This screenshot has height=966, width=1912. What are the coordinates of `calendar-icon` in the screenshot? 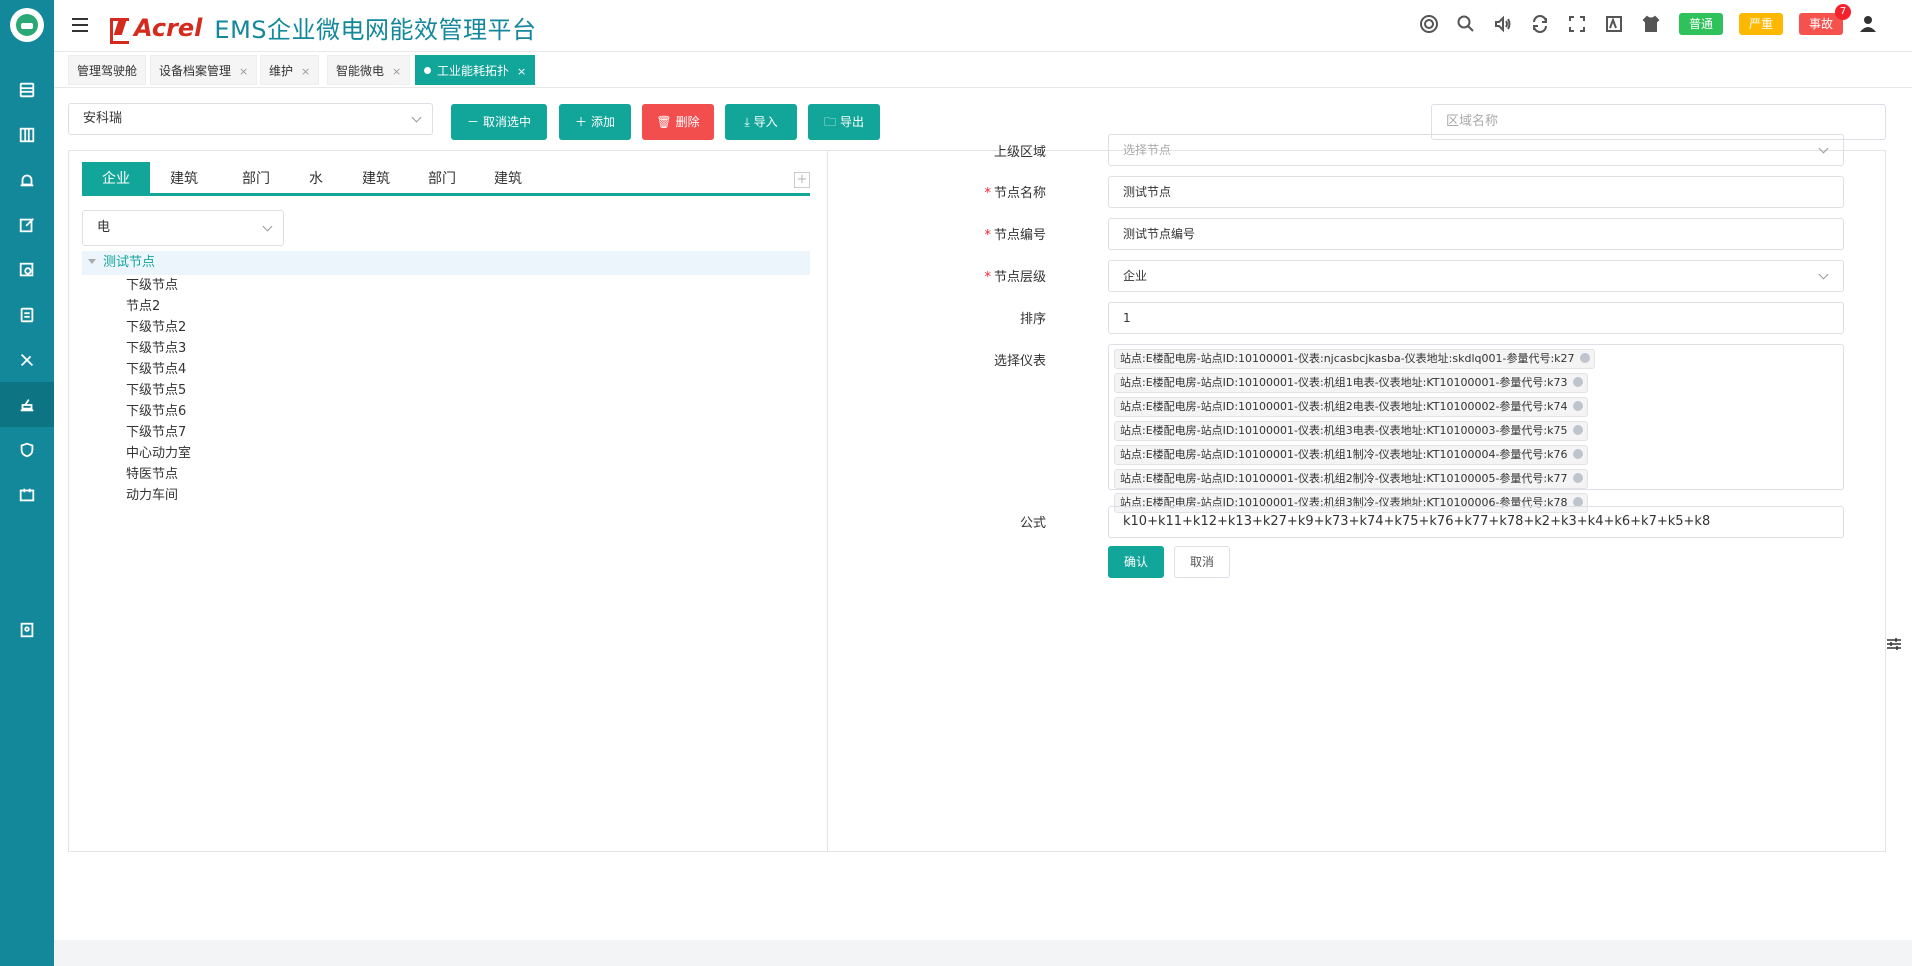 It's located at (27, 494).